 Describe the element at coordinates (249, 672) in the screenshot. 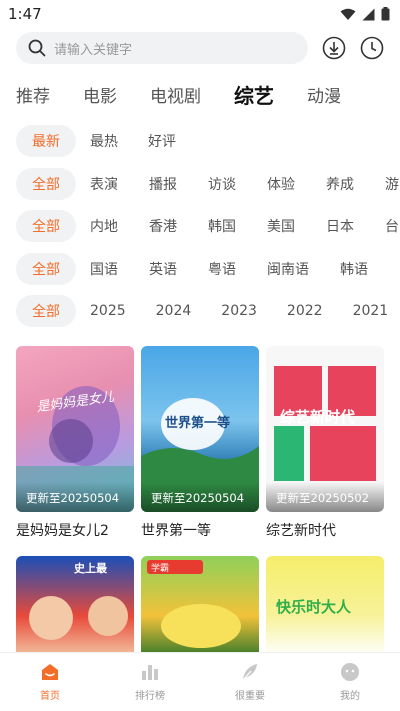

I see `feather-icon` at that location.